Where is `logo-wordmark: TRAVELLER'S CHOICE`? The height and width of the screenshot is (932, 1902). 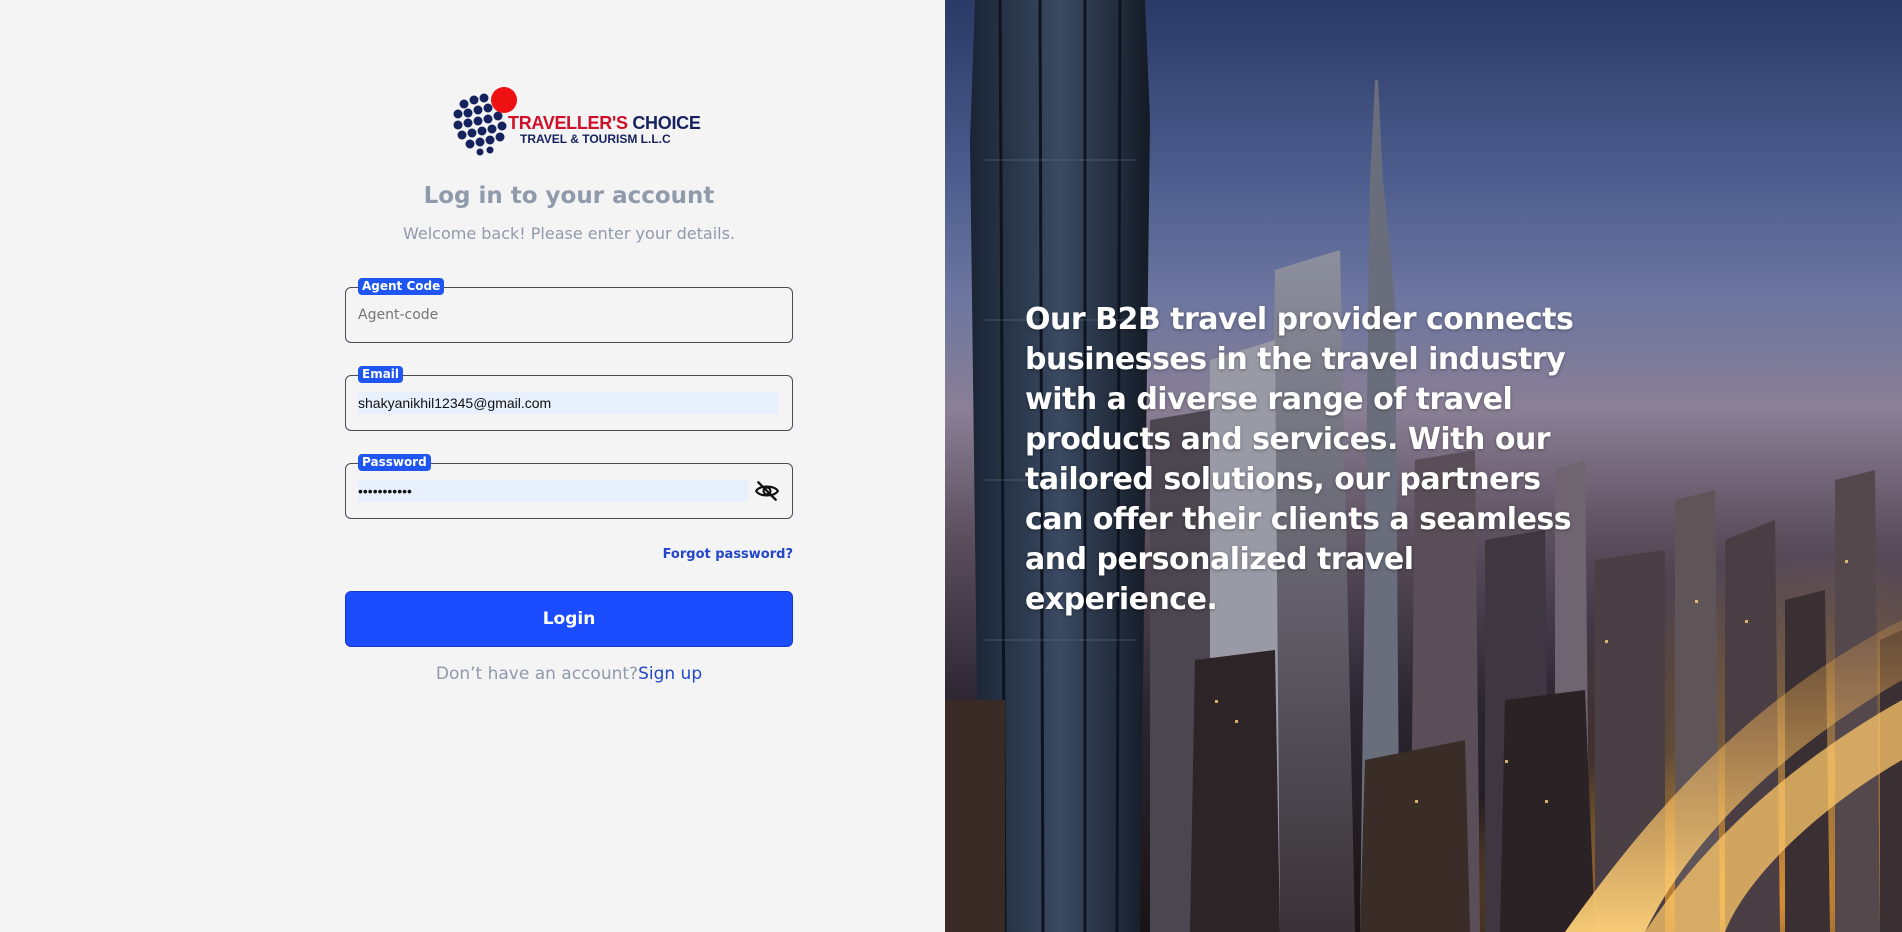
logo-wordmark: TRAVELLER'S CHOICE is located at coordinates (604, 123).